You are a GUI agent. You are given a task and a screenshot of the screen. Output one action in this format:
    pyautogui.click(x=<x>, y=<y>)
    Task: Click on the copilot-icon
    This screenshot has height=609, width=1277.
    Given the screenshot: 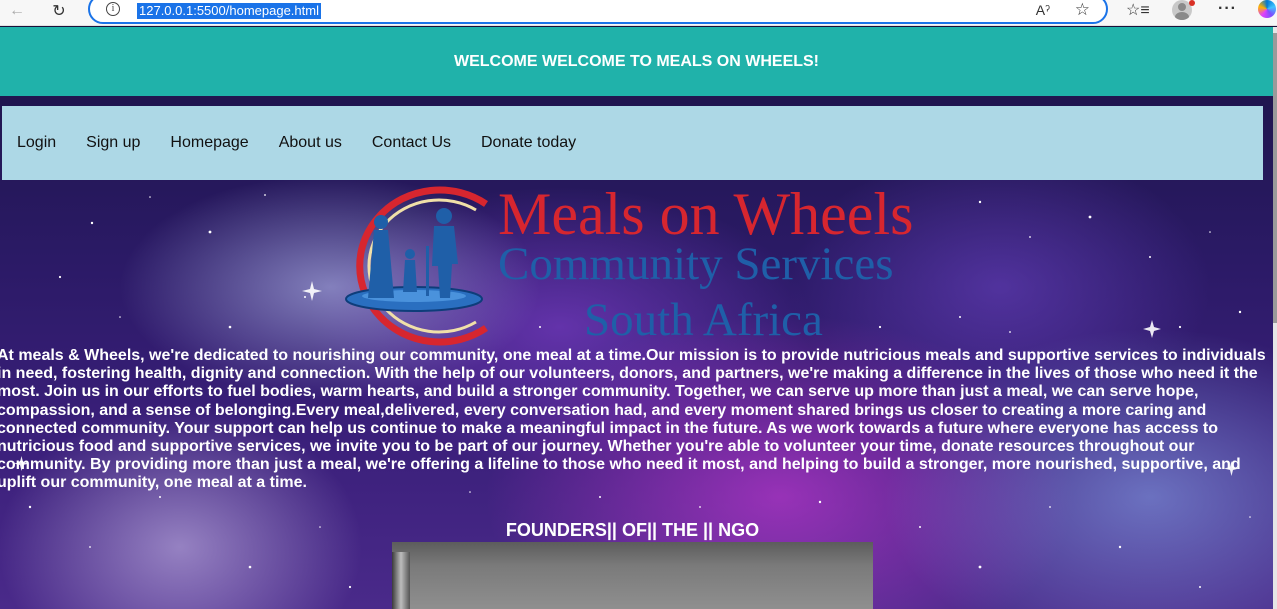 What is the action you would take?
    pyautogui.click(x=1267, y=9)
    